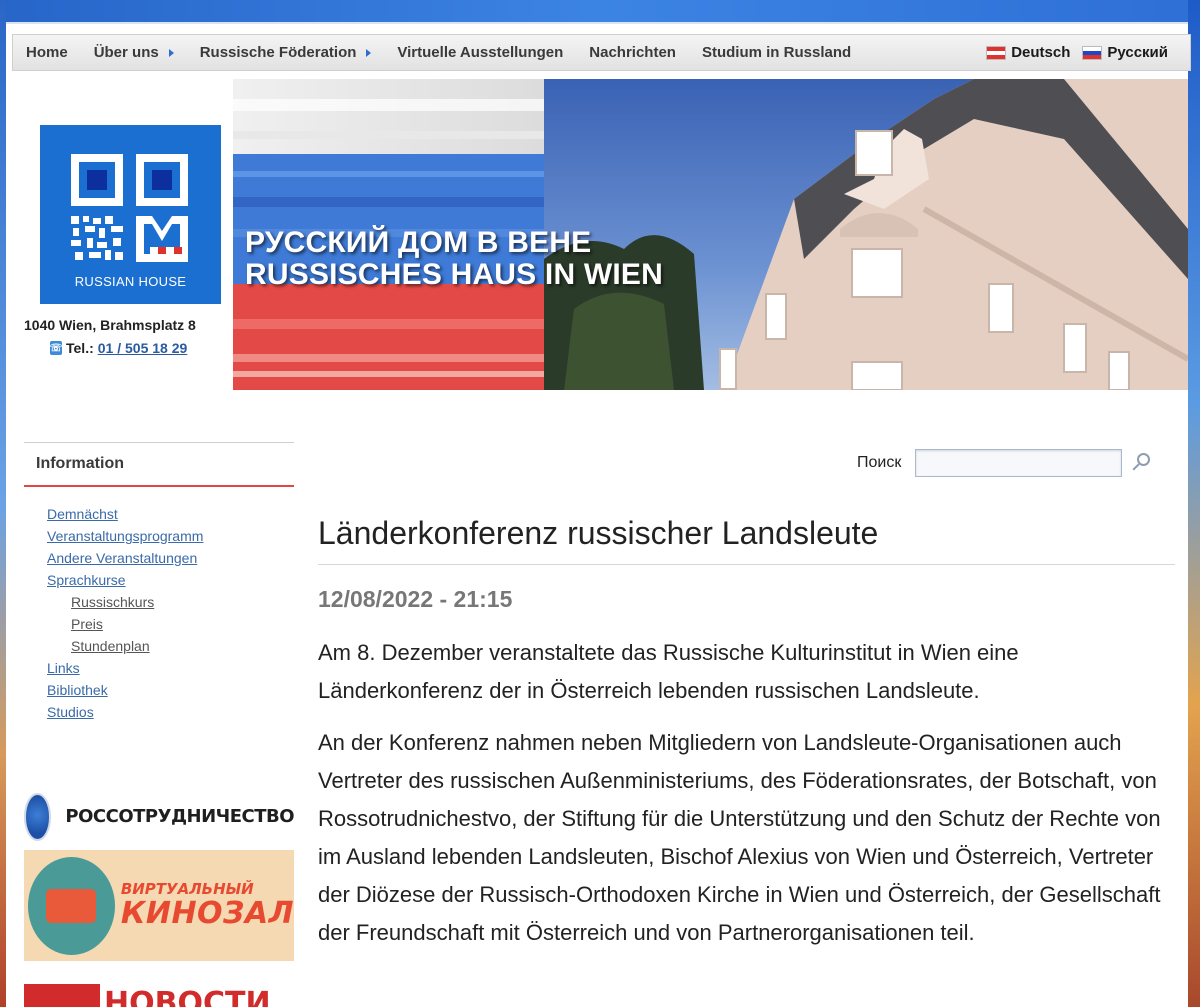 This screenshot has width=1200, height=1007. I want to click on logo-text: RUSSIAN HOUSE, so click(130, 281).